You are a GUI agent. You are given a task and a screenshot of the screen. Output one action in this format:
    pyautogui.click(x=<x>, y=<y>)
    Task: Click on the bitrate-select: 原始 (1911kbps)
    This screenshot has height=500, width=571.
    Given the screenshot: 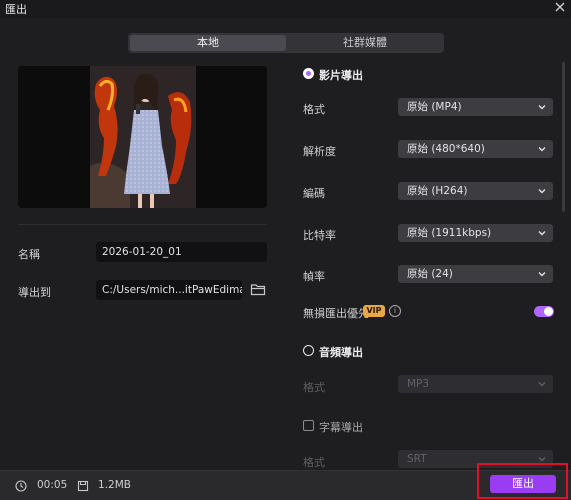 What is the action you would take?
    pyautogui.click(x=475, y=233)
    